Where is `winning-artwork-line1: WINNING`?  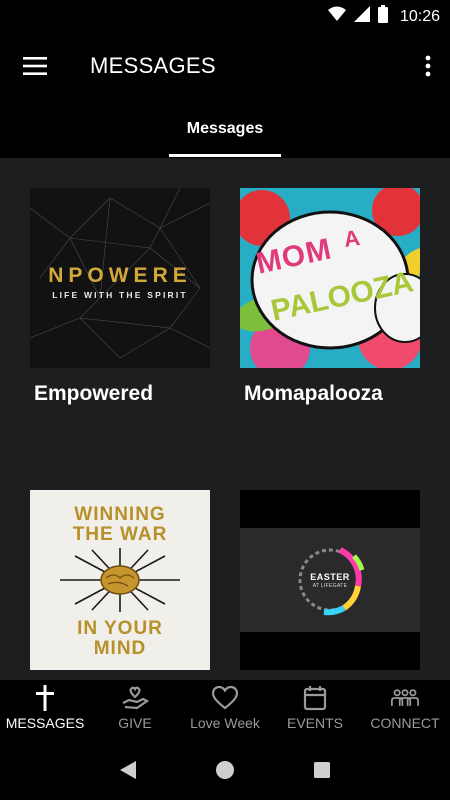
winning-artwork-line1: WINNING is located at coordinates (120, 514).